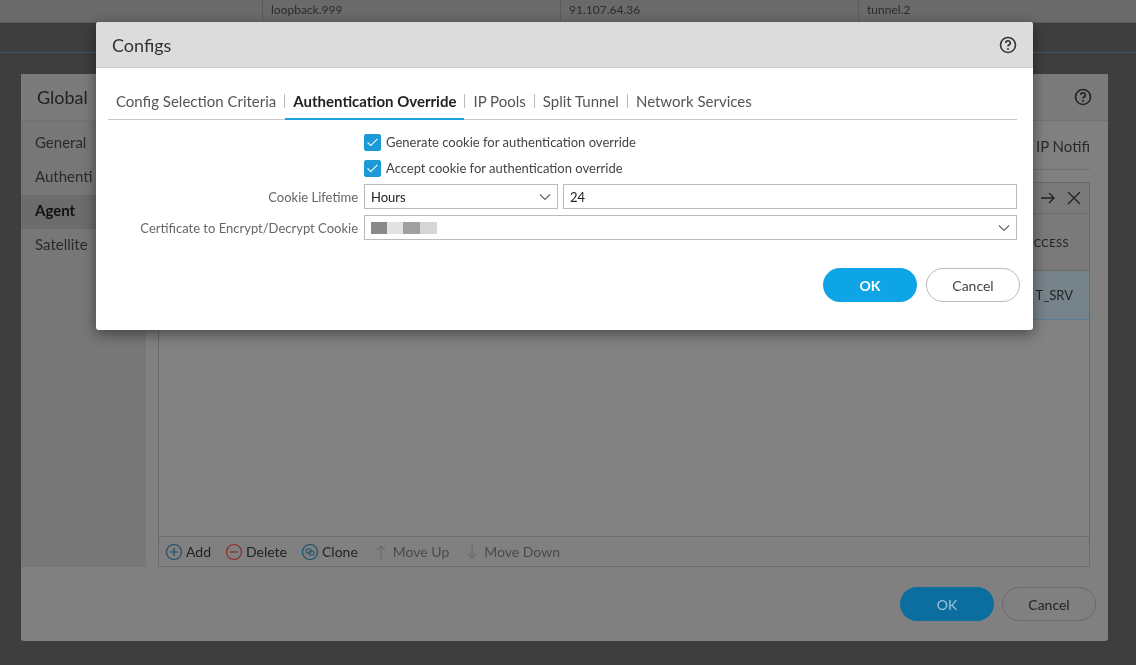 This screenshot has width=1136, height=665. I want to click on input-field: 24, so click(790, 196).